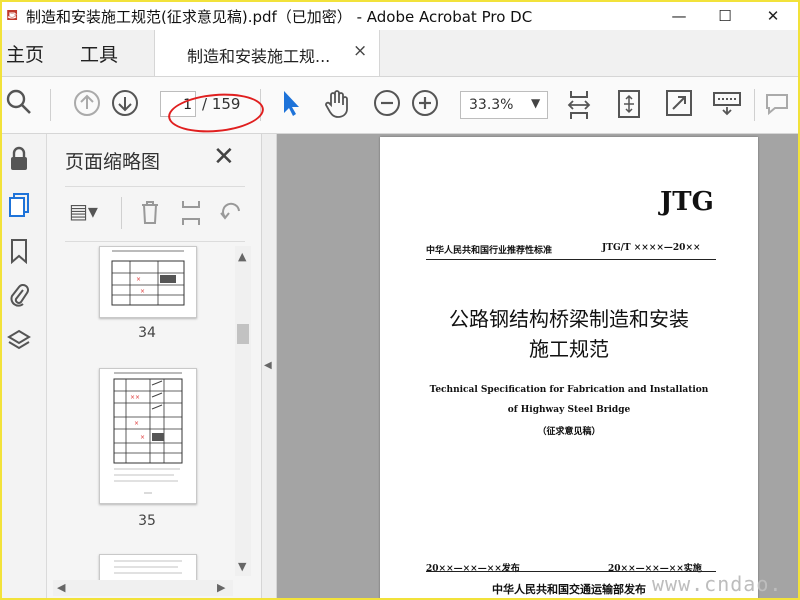 This screenshot has height=600, width=800. What do you see at coordinates (150, 214) in the screenshot?
I see `delete-page-icon` at bounding box center [150, 214].